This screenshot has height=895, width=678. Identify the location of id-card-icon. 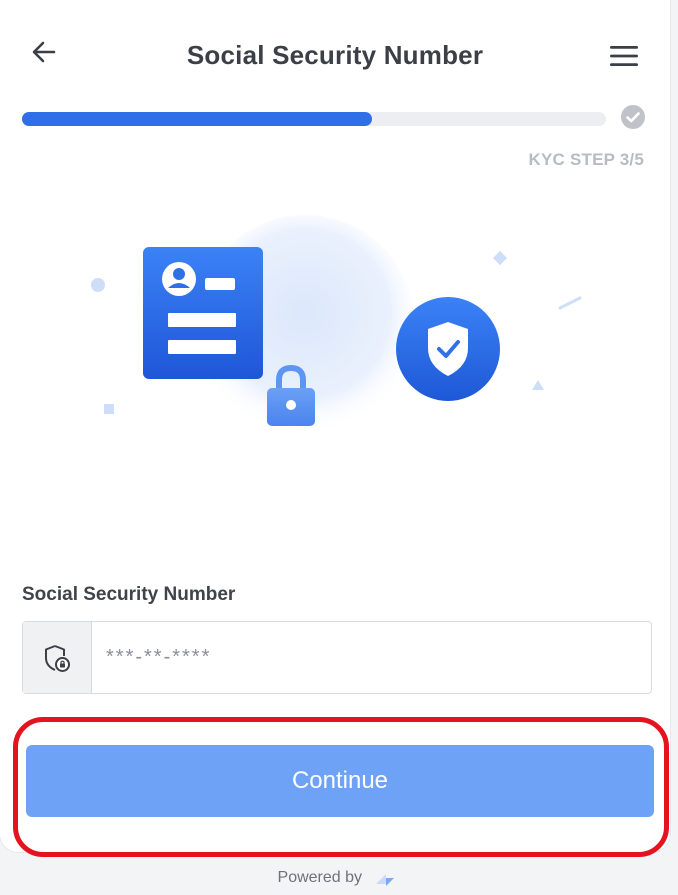
(203, 313).